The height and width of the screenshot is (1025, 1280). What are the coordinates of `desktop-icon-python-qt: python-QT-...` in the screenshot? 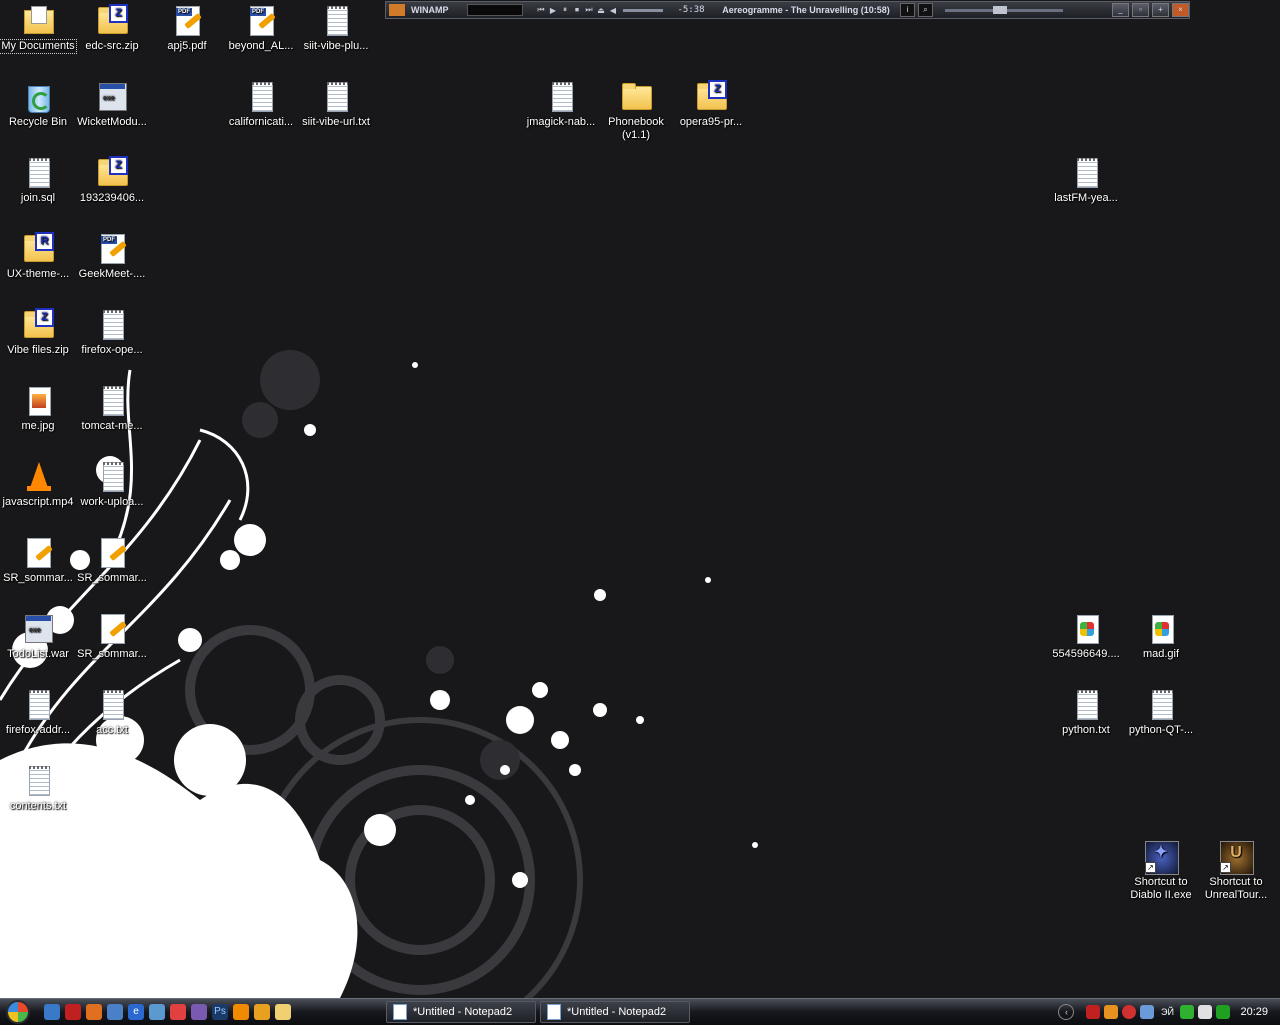 It's located at (1161, 711).